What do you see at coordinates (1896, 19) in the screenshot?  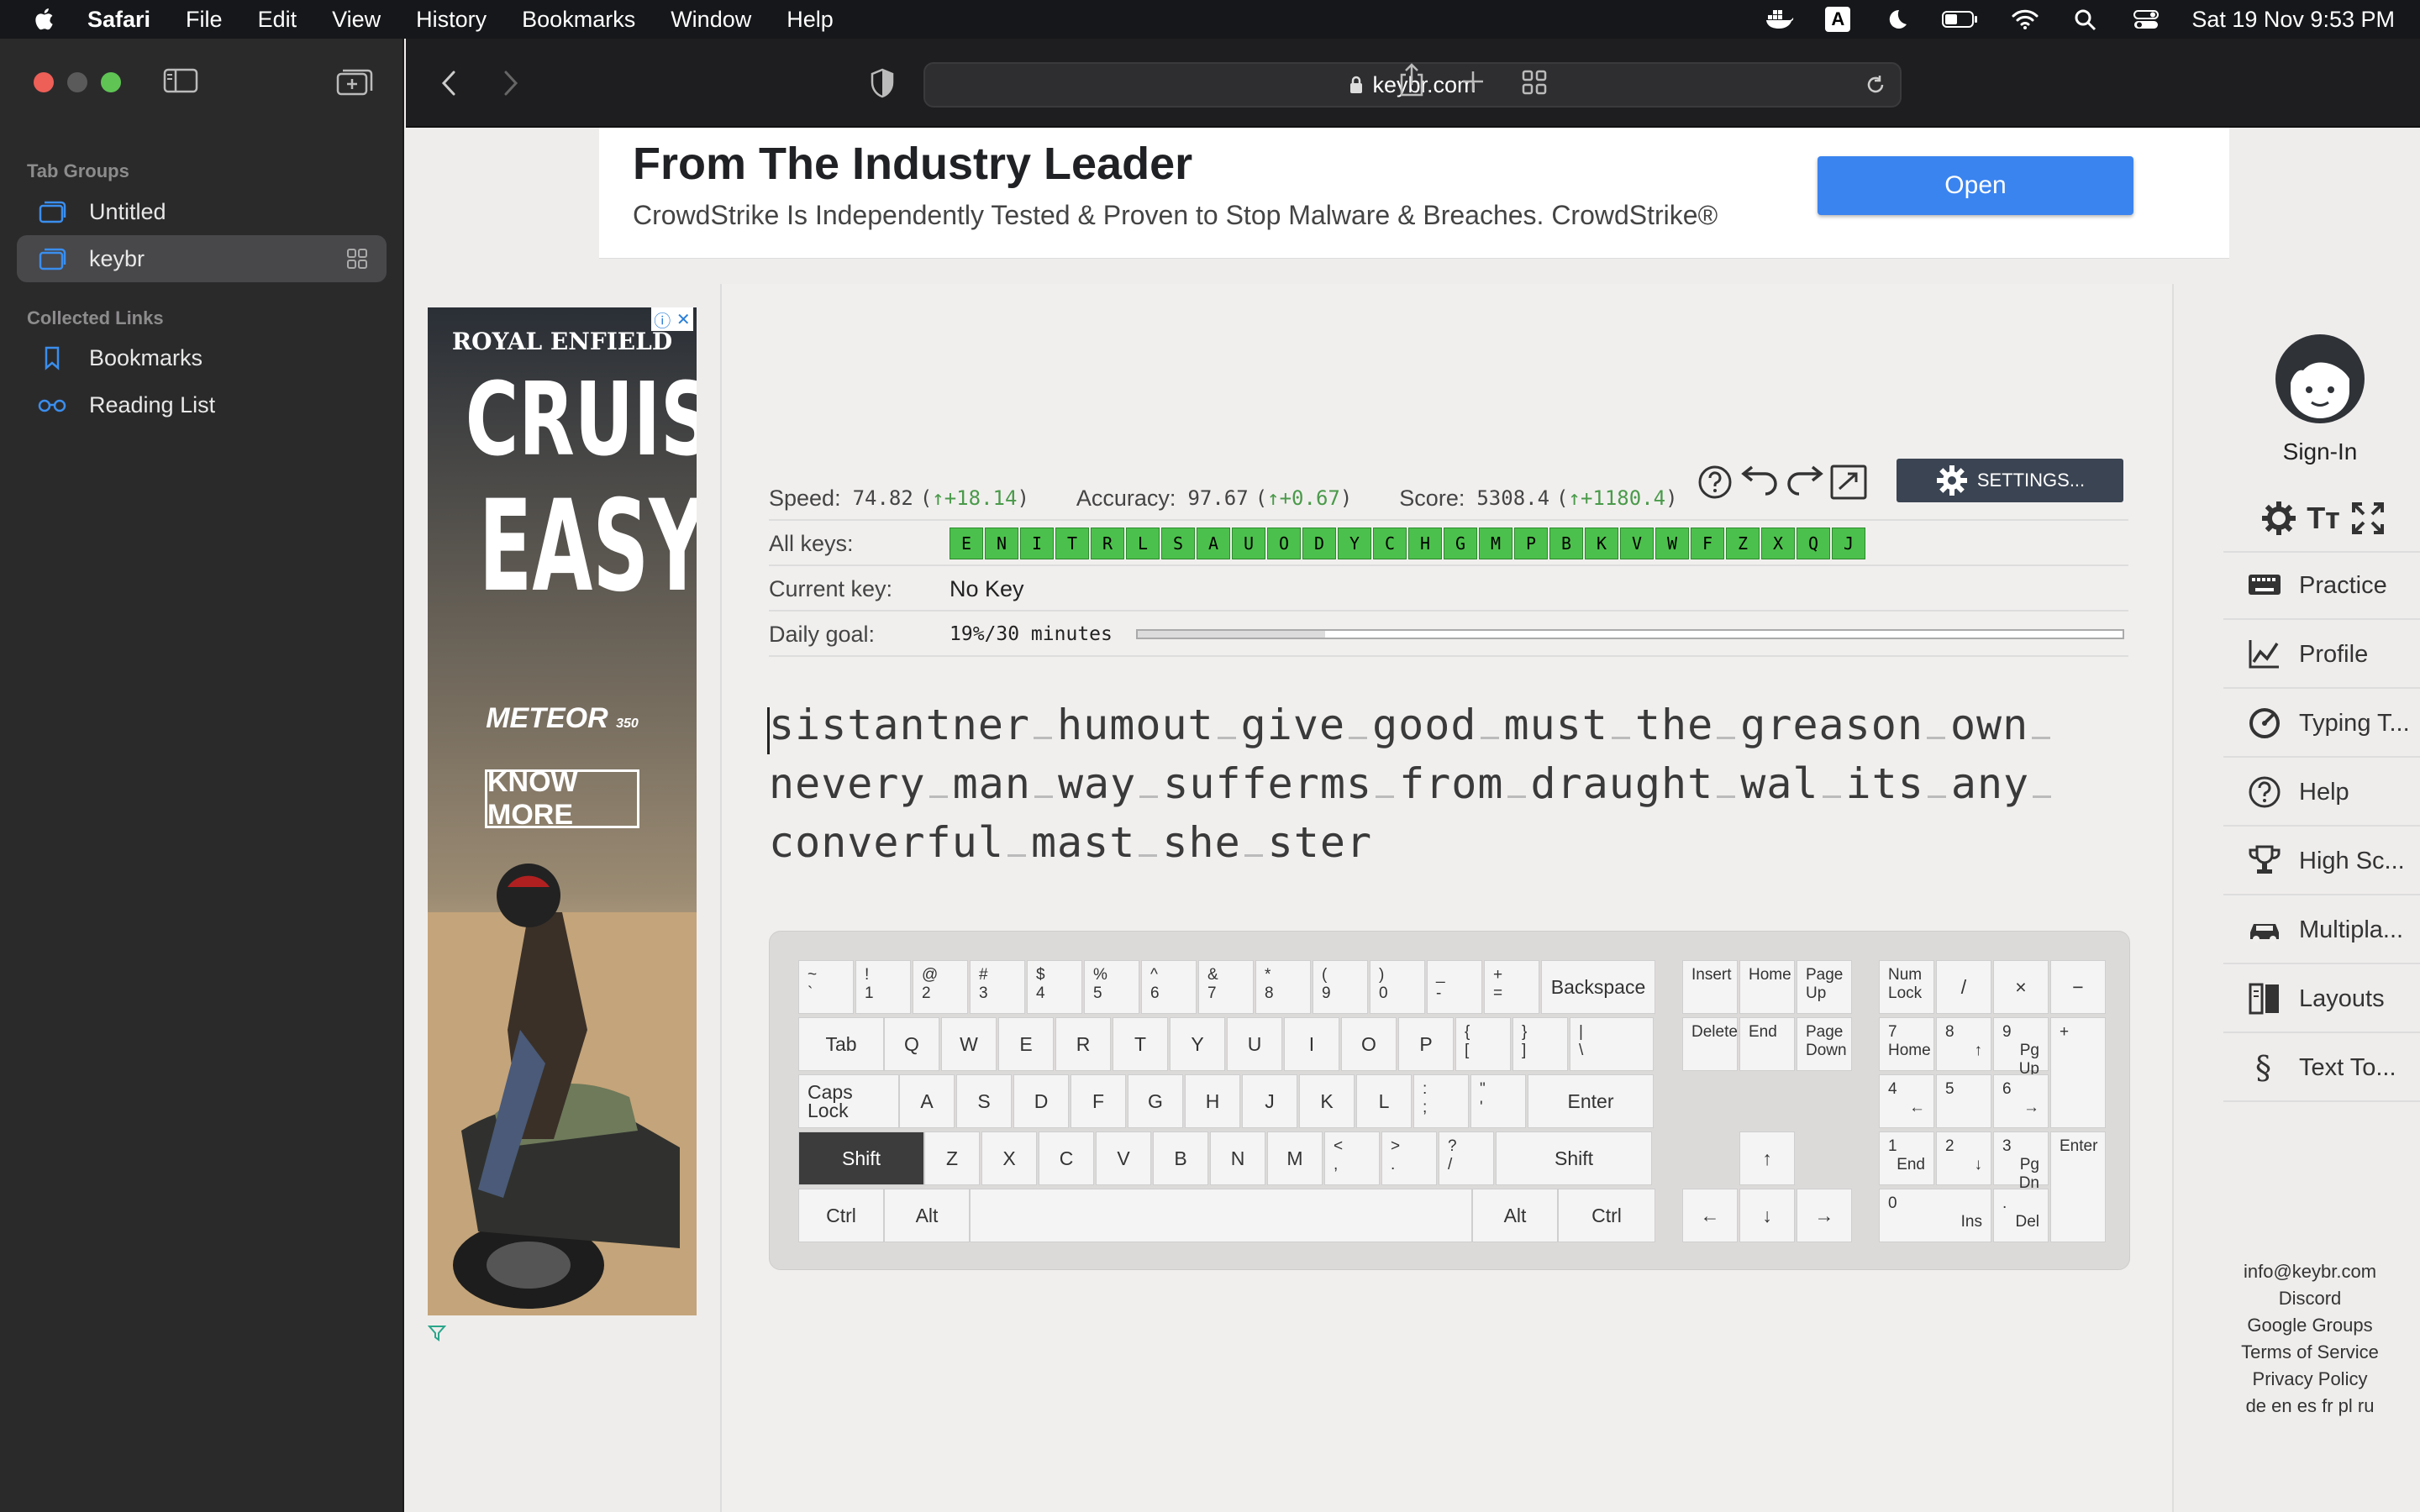 I see `moon-icon` at bounding box center [1896, 19].